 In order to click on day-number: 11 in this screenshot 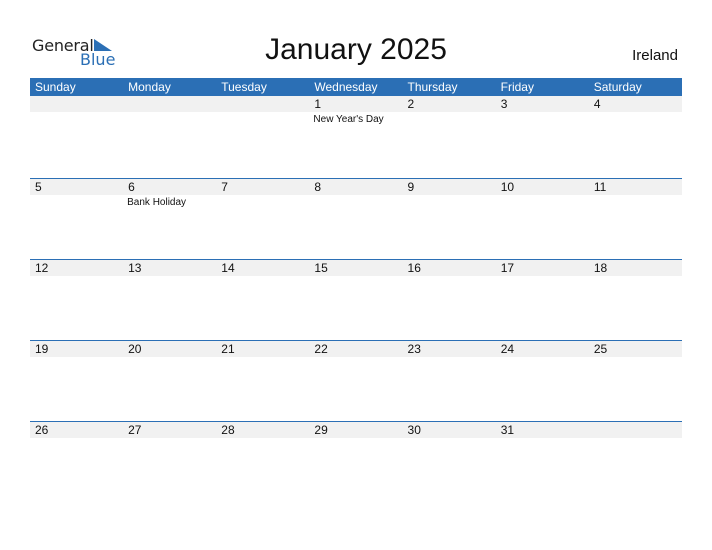, I will do `click(600, 187)`.